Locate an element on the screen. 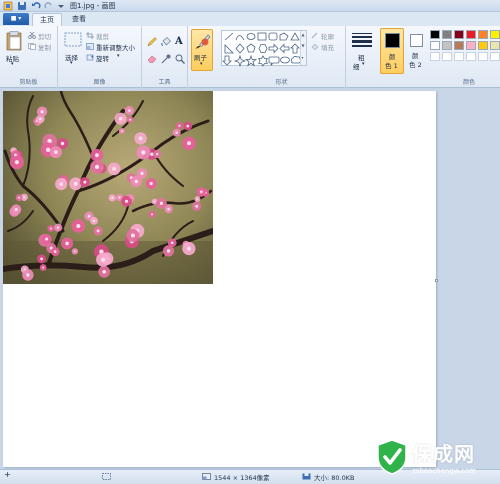 The height and width of the screenshot is (484, 500). redo-icon is located at coordinates (49, 6).